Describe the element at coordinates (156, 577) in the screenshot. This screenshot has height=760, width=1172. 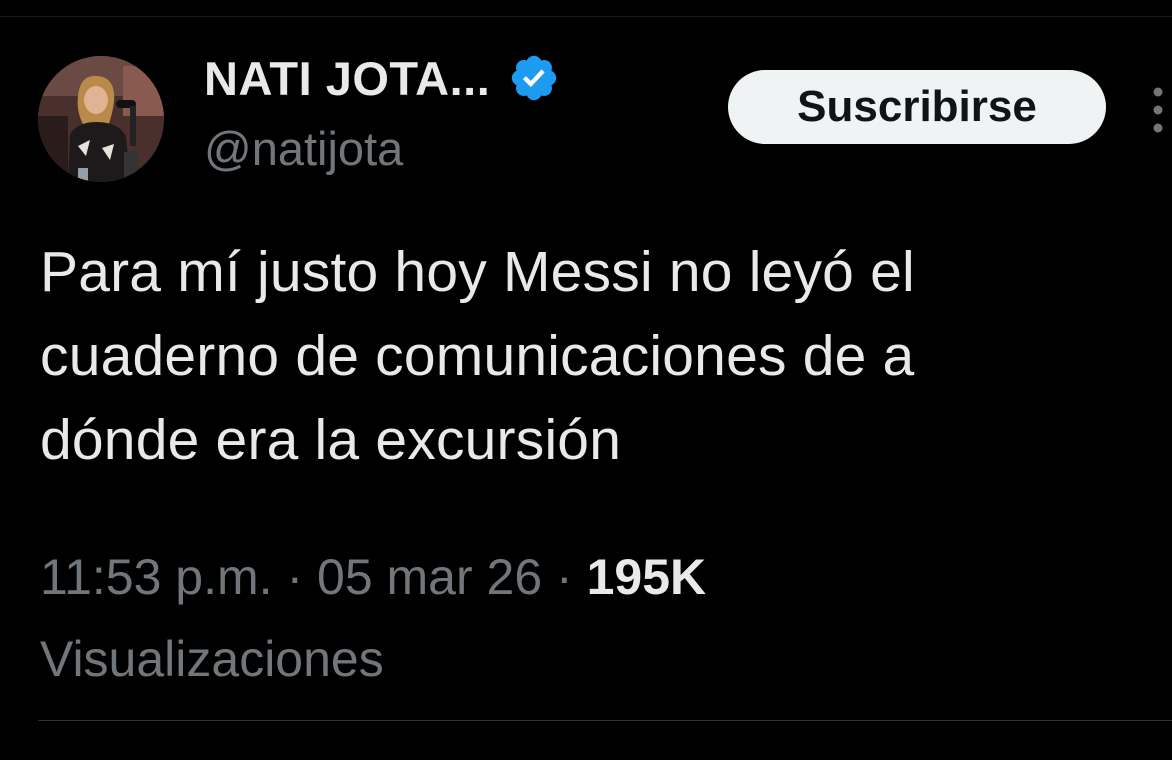
I see `tweet-time: 11:53 p.m.` at that location.